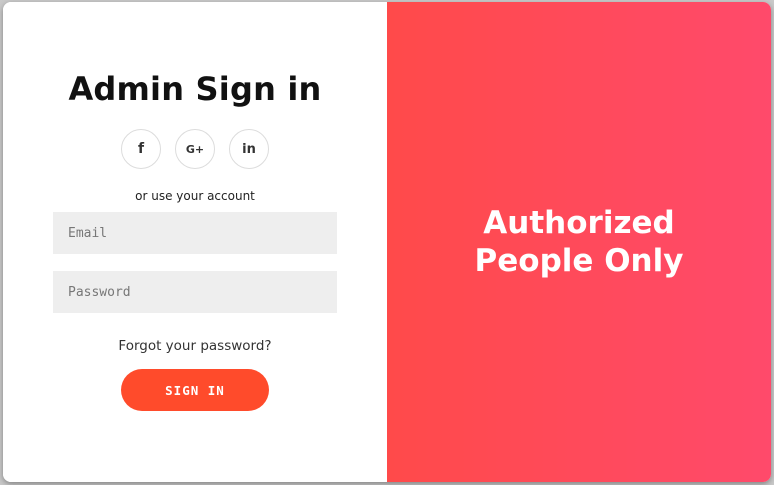 Image resolution: width=774 pixels, height=485 pixels. I want to click on facebook-button: f, so click(141, 149).